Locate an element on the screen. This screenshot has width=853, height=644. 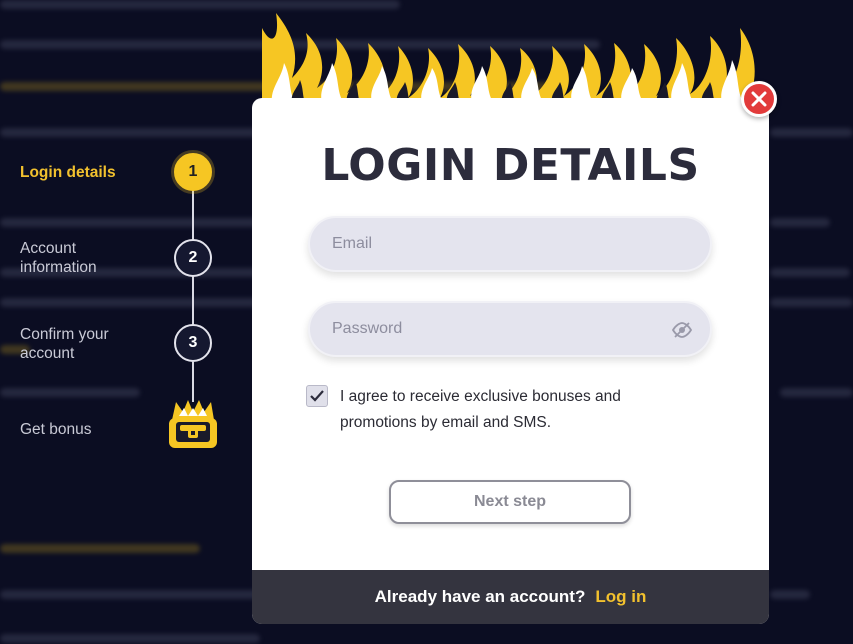
step-label-account-information: Account information is located at coordinates (58, 258).